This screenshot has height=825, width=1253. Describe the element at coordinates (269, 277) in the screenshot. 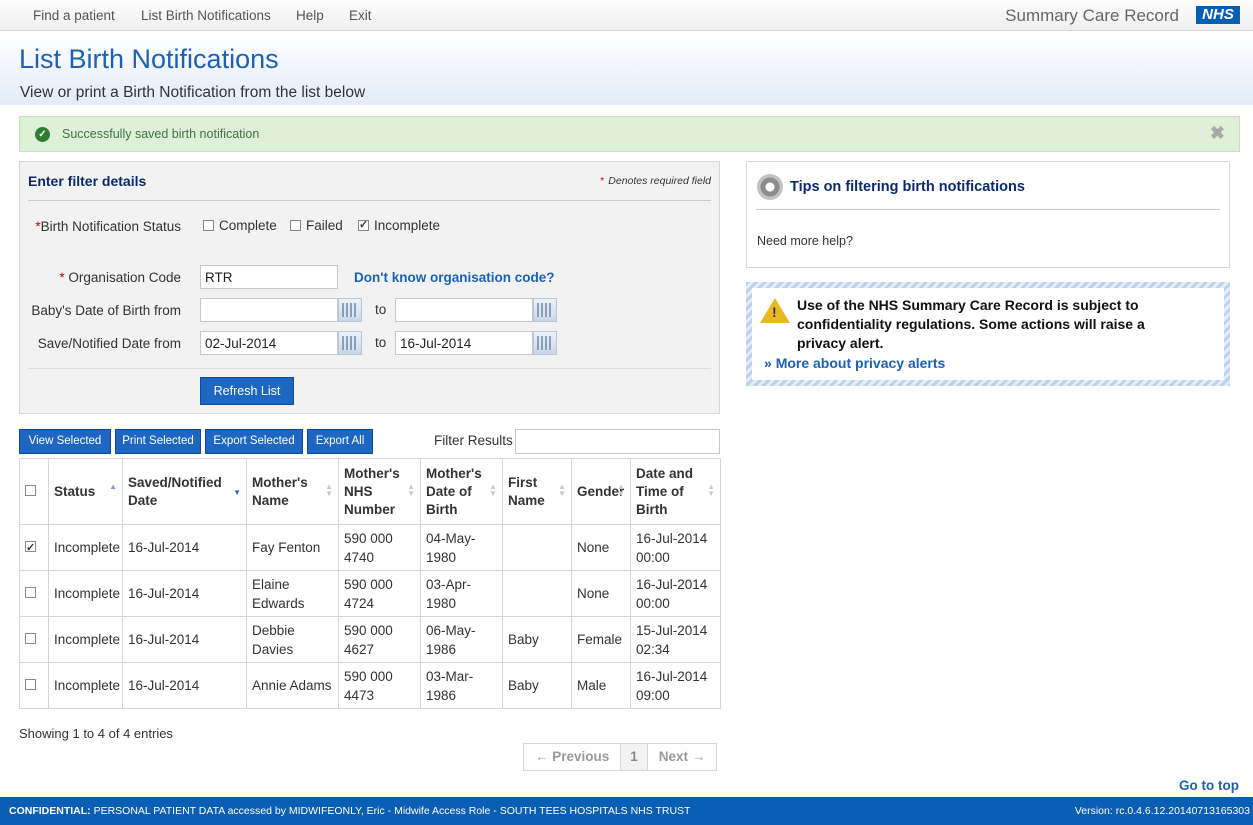

I see `org-code-input: RTR` at that location.